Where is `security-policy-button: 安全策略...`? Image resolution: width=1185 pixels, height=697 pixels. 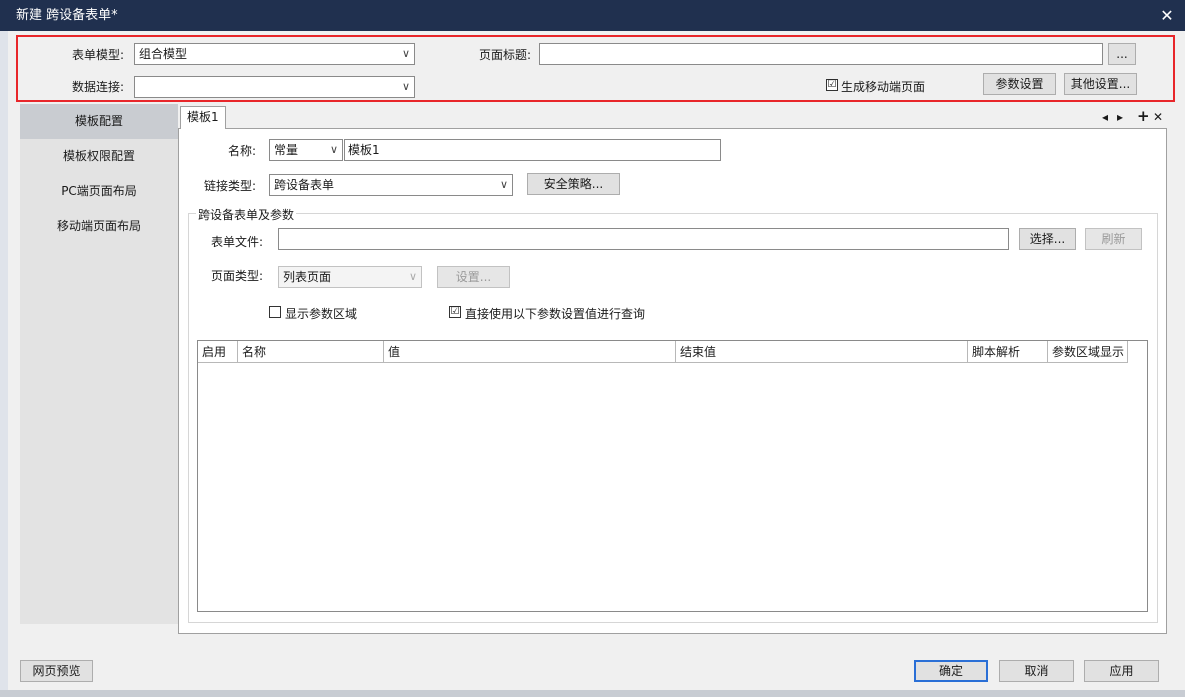
security-policy-button: 安全策略... is located at coordinates (573, 184).